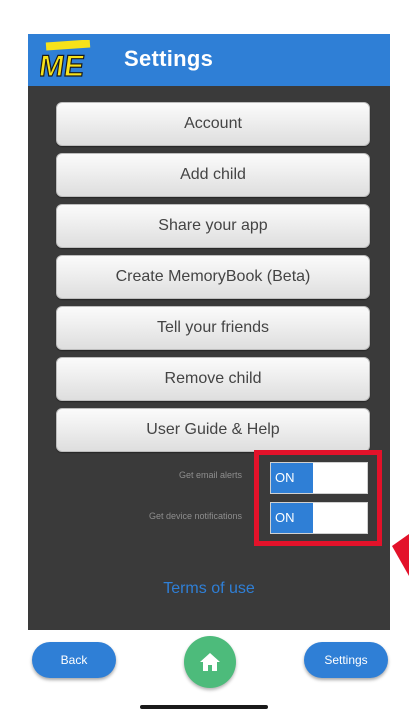 This screenshot has height=713, width=409. What do you see at coordinates (169, 58) in the screenshot?
I see `page-title: Settings` at bounding box center [169, 58].